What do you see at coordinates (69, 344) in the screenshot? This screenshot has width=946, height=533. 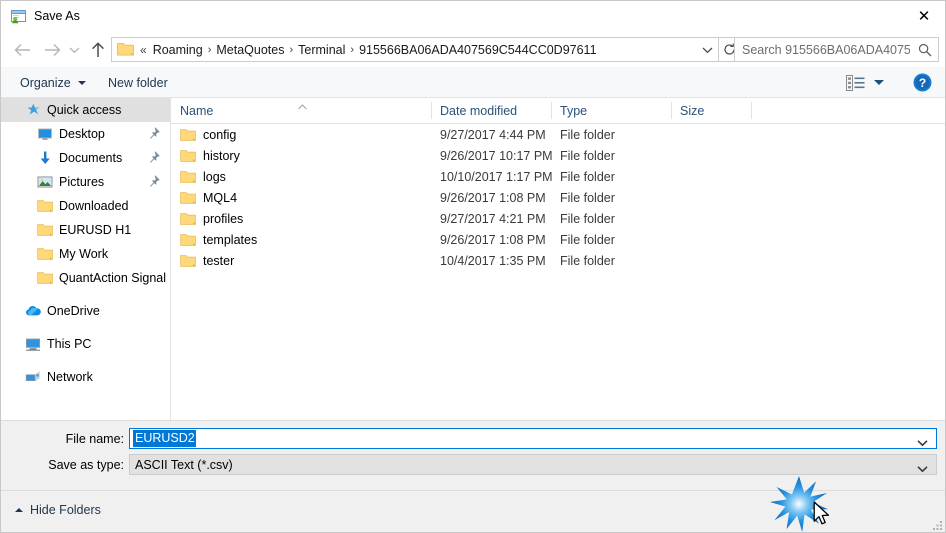 I see `sidebar-item-label: This PC` at bounding box center [69, 344].